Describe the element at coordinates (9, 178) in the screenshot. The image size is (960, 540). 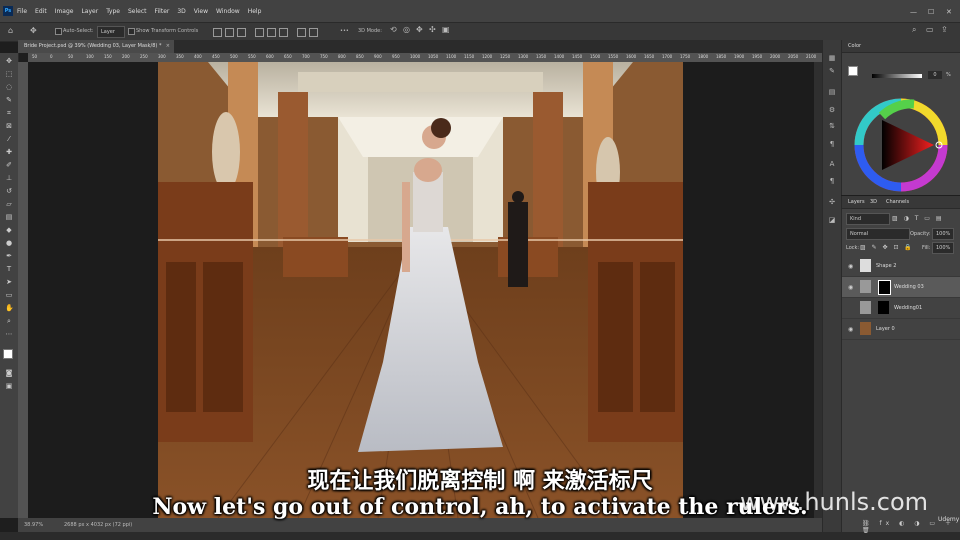
I see `clone-stamp-tool-icon: ⊥` at that location.